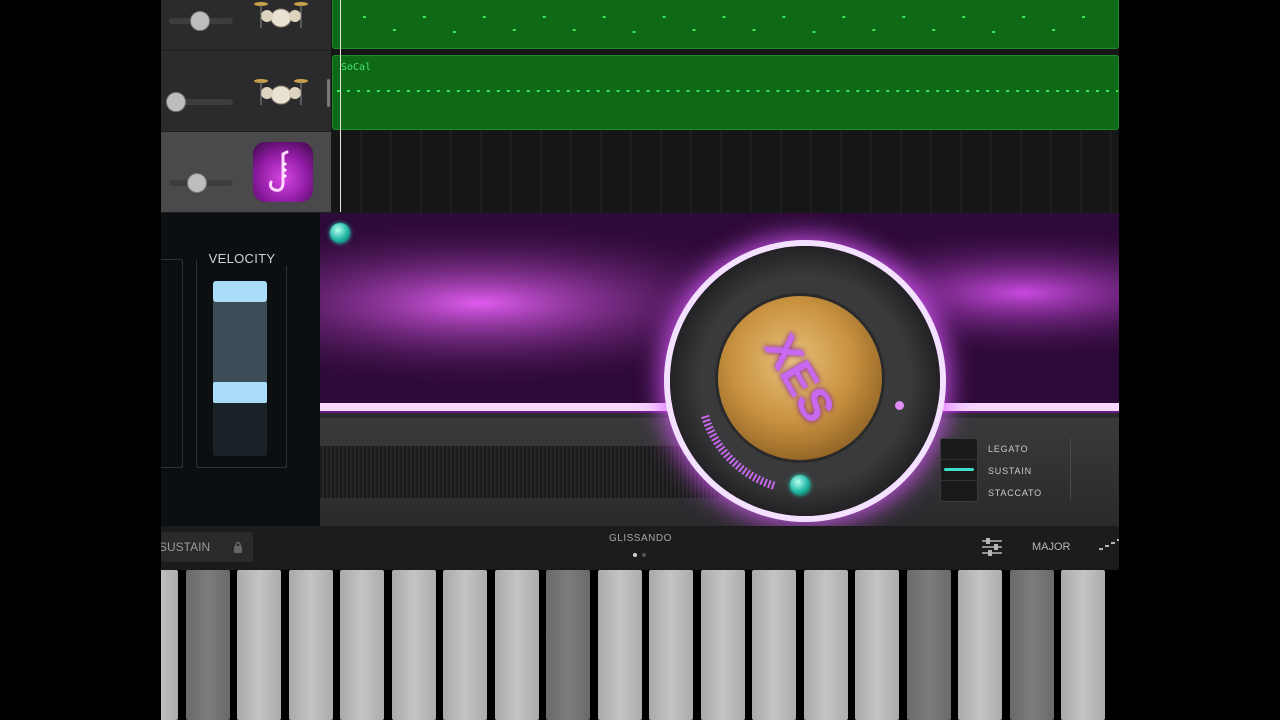  What do you see at coordinates (635, 555) in the screenshot?
I see `page-dot-active` at bounding box center [635, 555].